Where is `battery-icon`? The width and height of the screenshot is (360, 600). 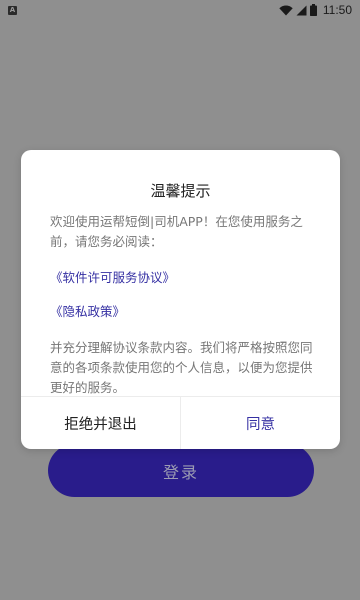 battery-icon is located at coordinates (313, 10).